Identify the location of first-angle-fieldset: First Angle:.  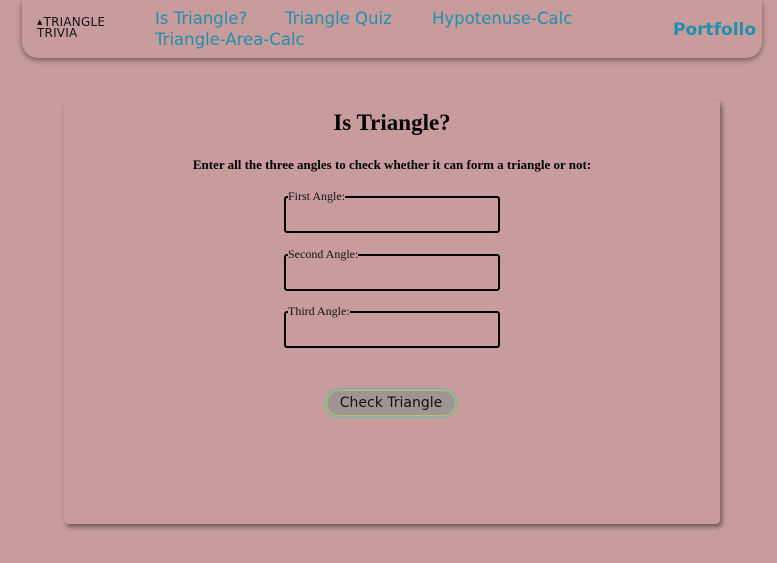
(392, 211).